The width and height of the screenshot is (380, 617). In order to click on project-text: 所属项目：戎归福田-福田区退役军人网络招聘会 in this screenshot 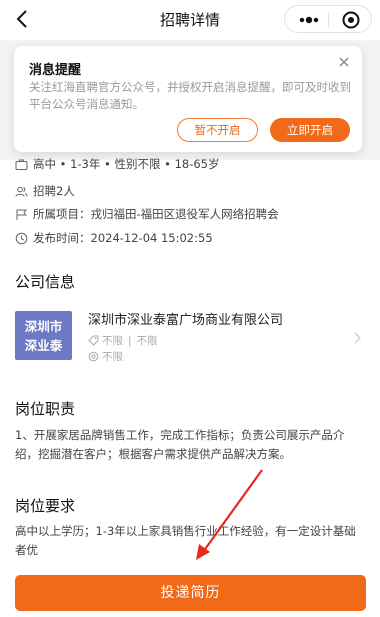, I will do `click(156, 214)`.